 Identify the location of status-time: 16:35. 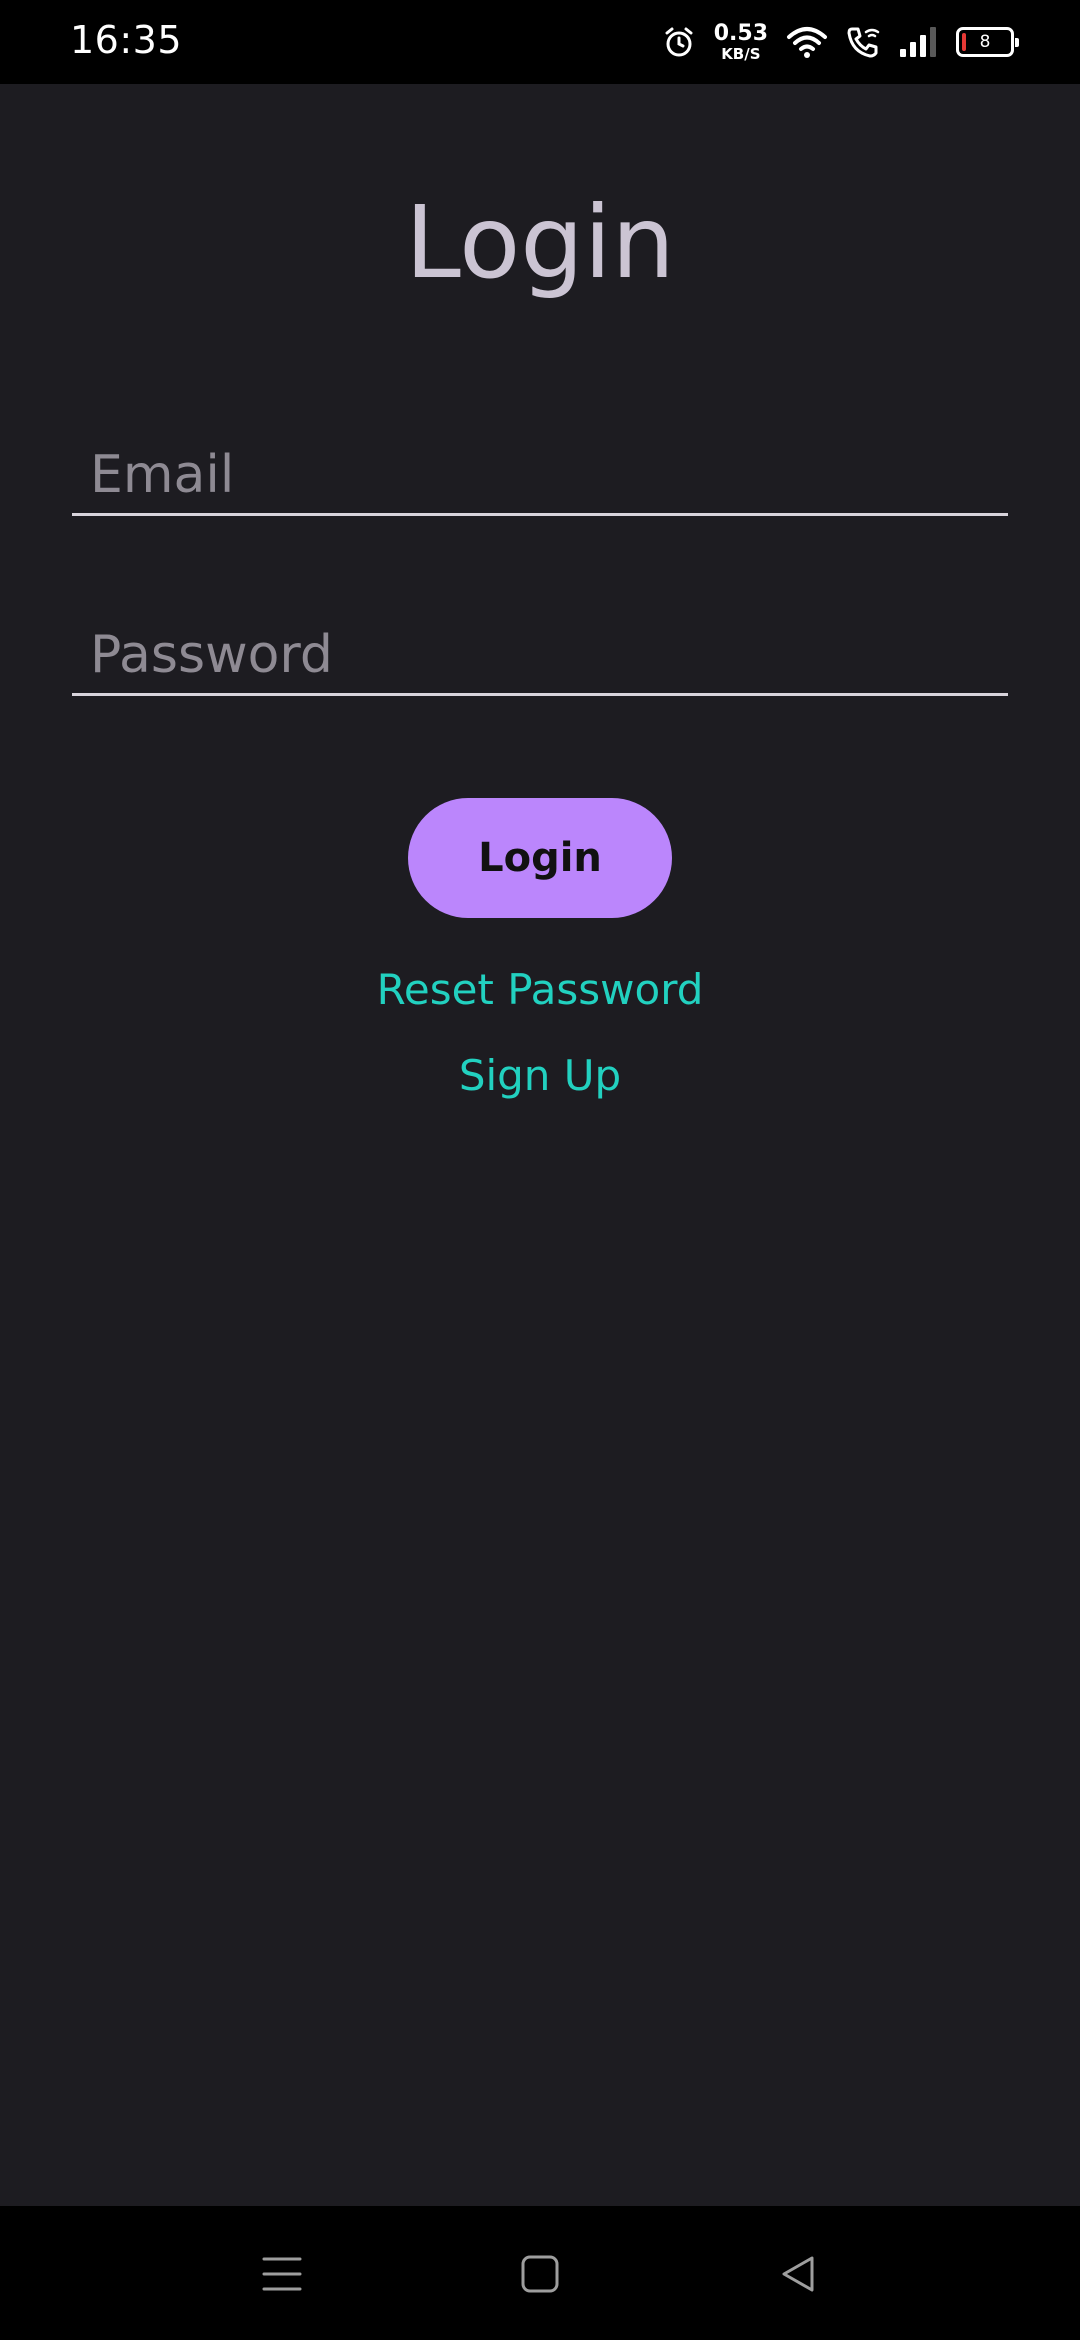
(126, 40).